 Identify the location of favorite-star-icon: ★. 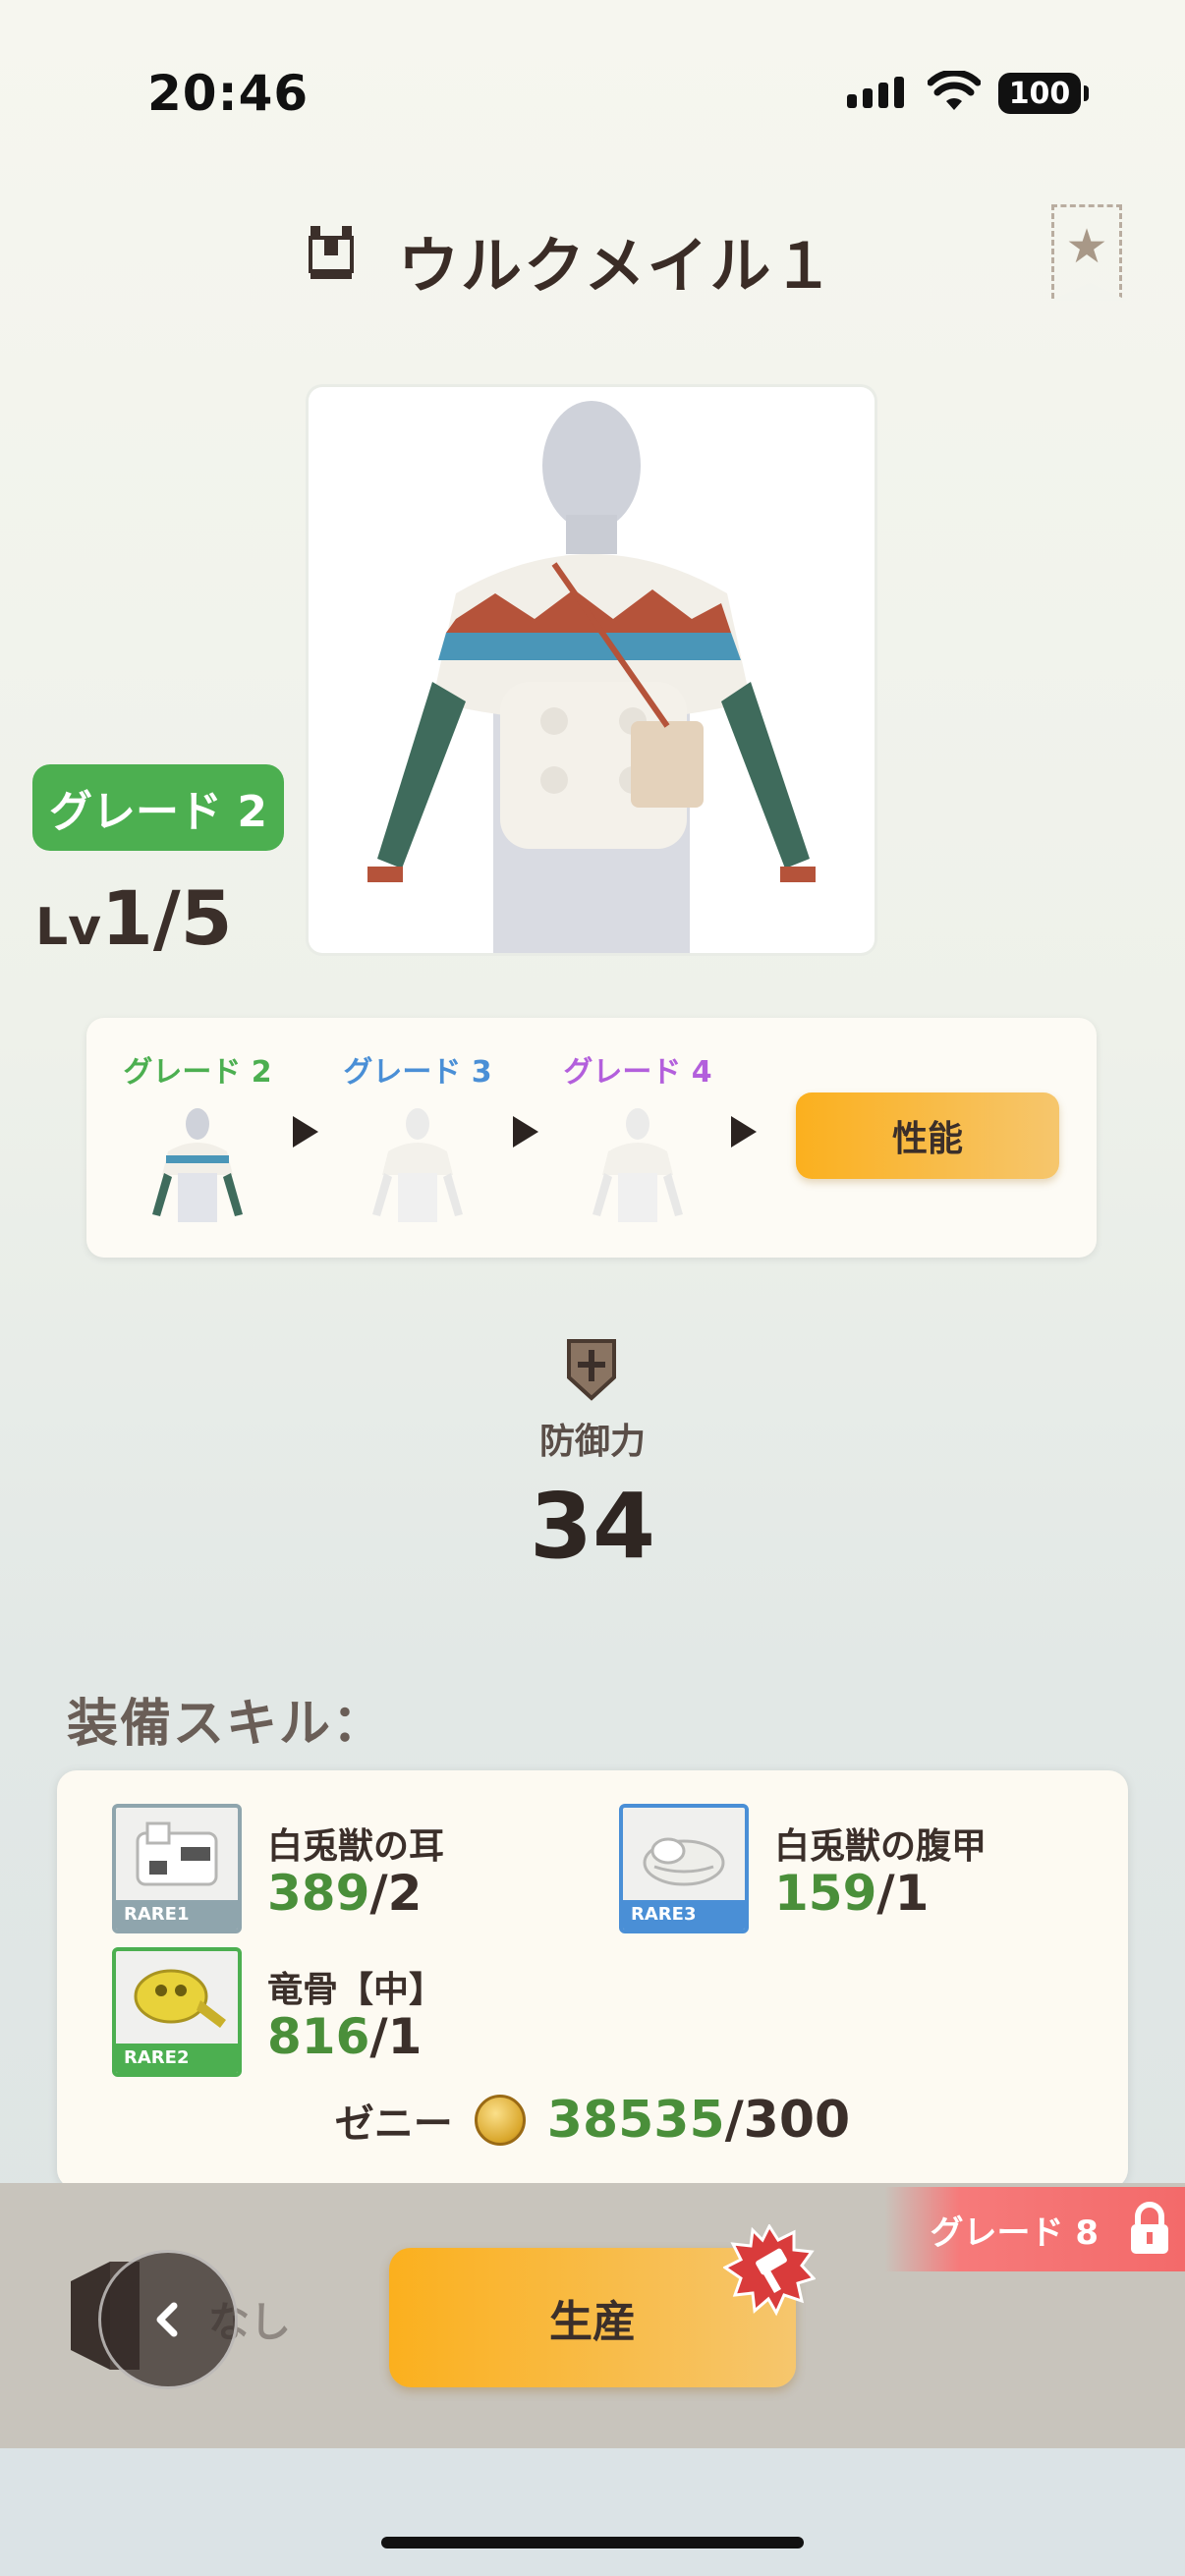
(1089, 252).